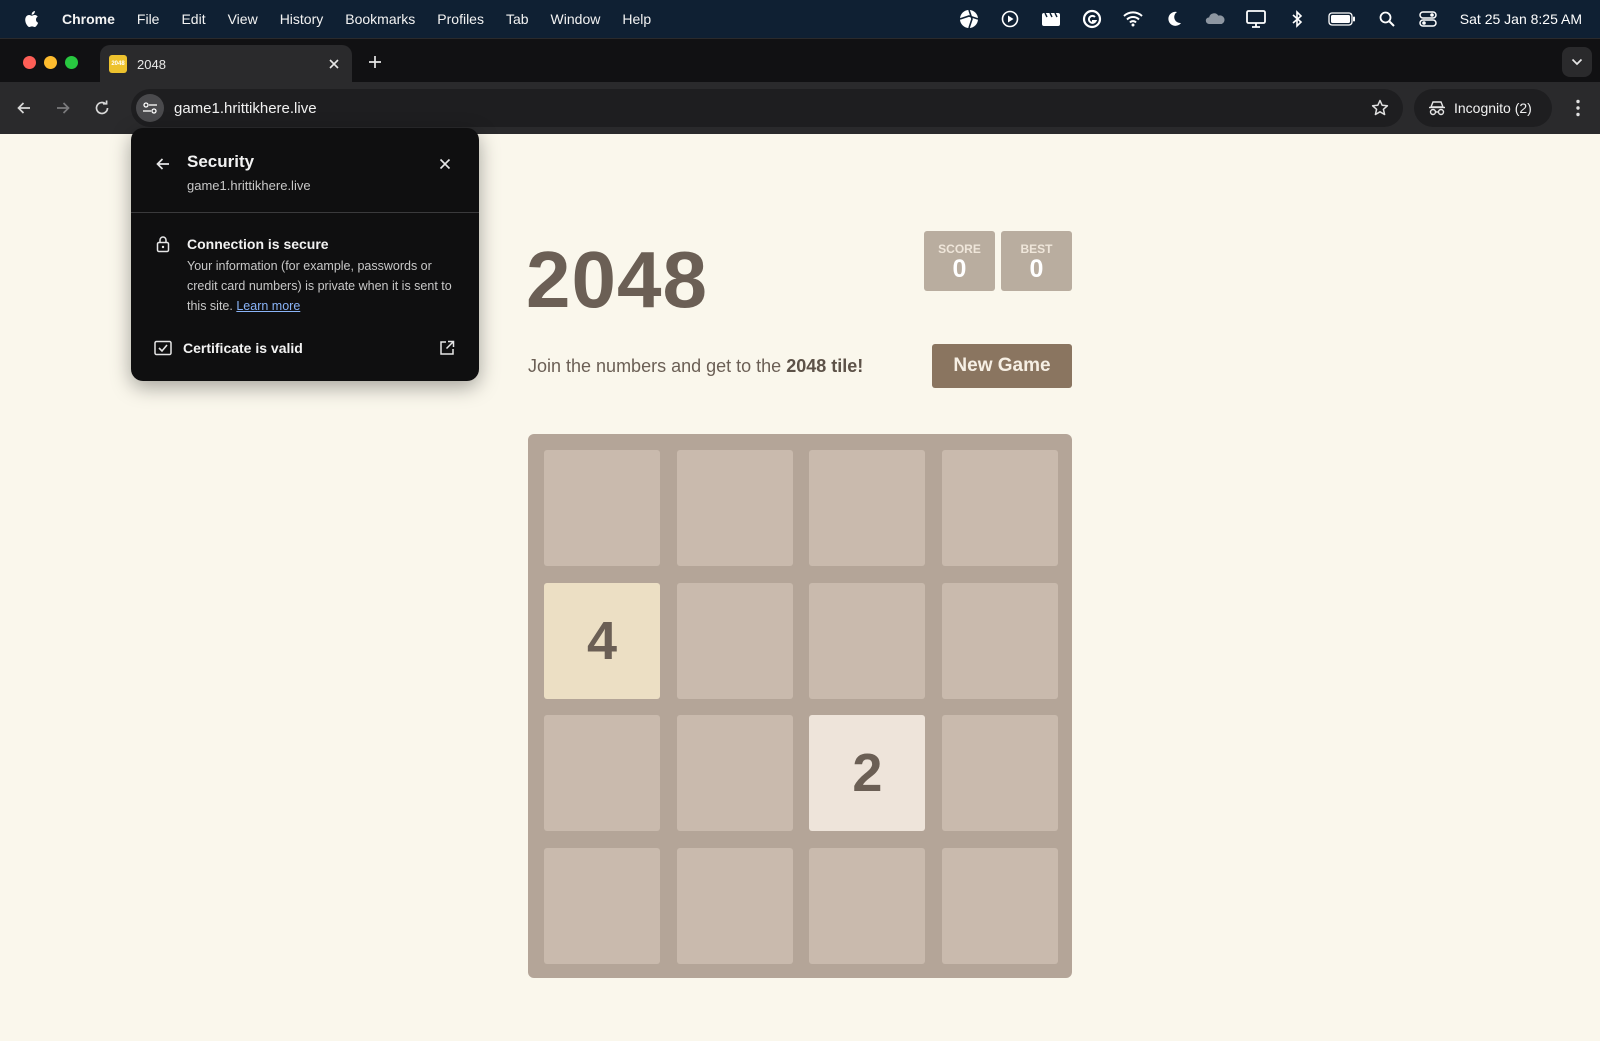 The height and width of the screenshot is (1041, 1600). Describe the element at coordinates (1521, 19) in the screenshot. I see `menubar-clock: Sat 25 Jan 8:25 AM` at that location.